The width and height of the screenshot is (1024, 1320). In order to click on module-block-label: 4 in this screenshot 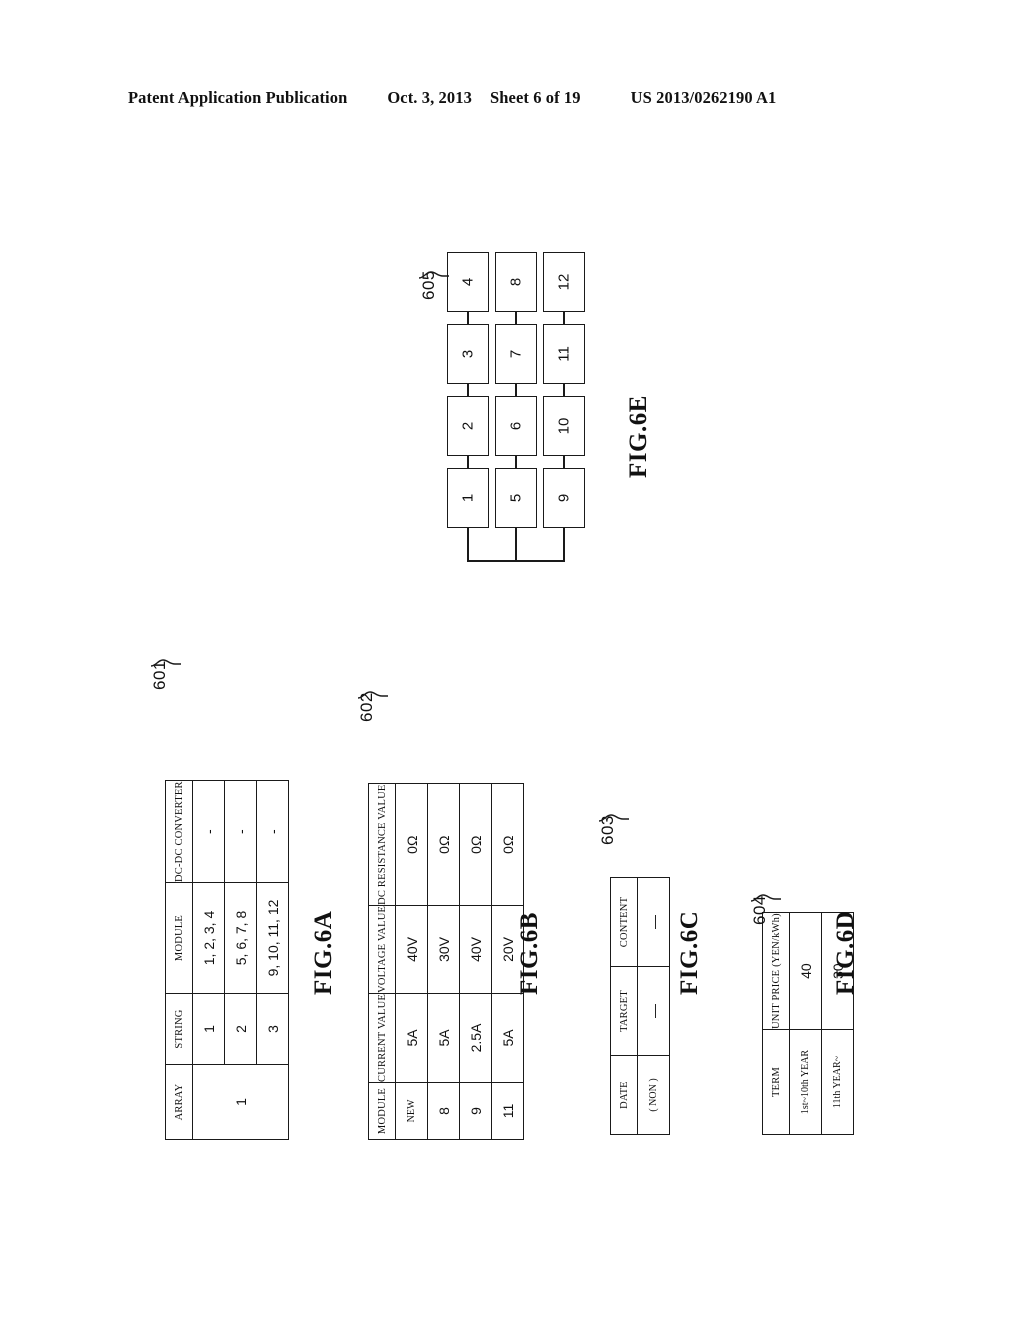, I will do `click(468, 282)`.